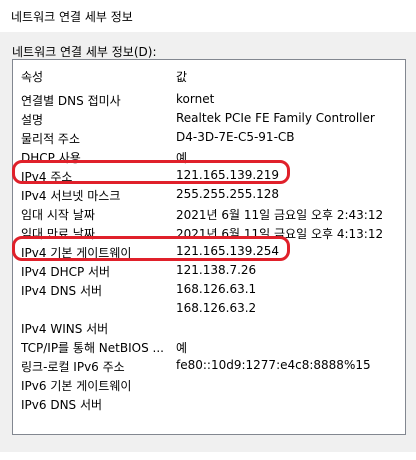  I want to click on list-item: IPv4 서브넷 마스크 255.255.255.128, so click(209, 195).